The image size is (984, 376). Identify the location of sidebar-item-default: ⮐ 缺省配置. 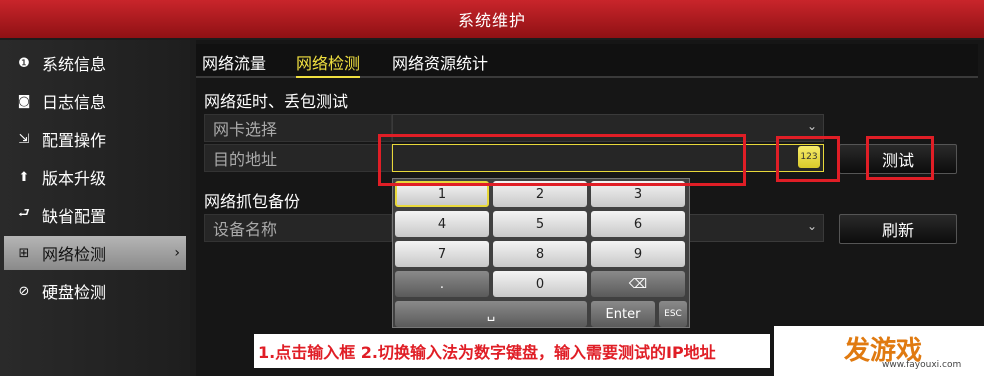
(95, 215).